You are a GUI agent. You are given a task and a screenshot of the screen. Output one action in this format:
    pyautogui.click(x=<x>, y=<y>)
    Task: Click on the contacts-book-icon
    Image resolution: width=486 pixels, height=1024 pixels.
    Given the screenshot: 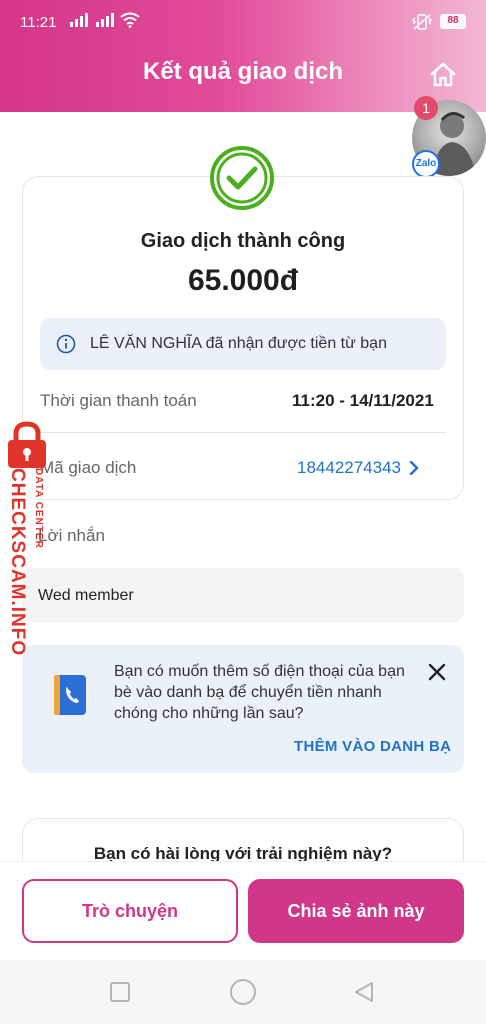 What is the action you would take?
    pyautogui.click(x=70, y=695)
    